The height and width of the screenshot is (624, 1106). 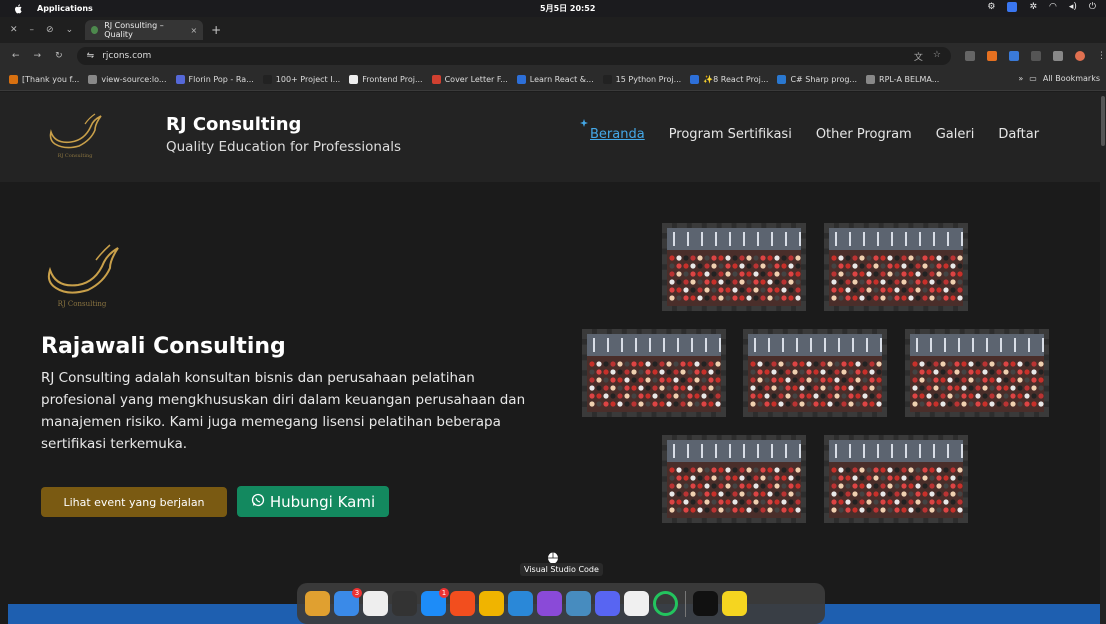 I want to click on nav-other-program: Other Program, so click(x=864, y=134).